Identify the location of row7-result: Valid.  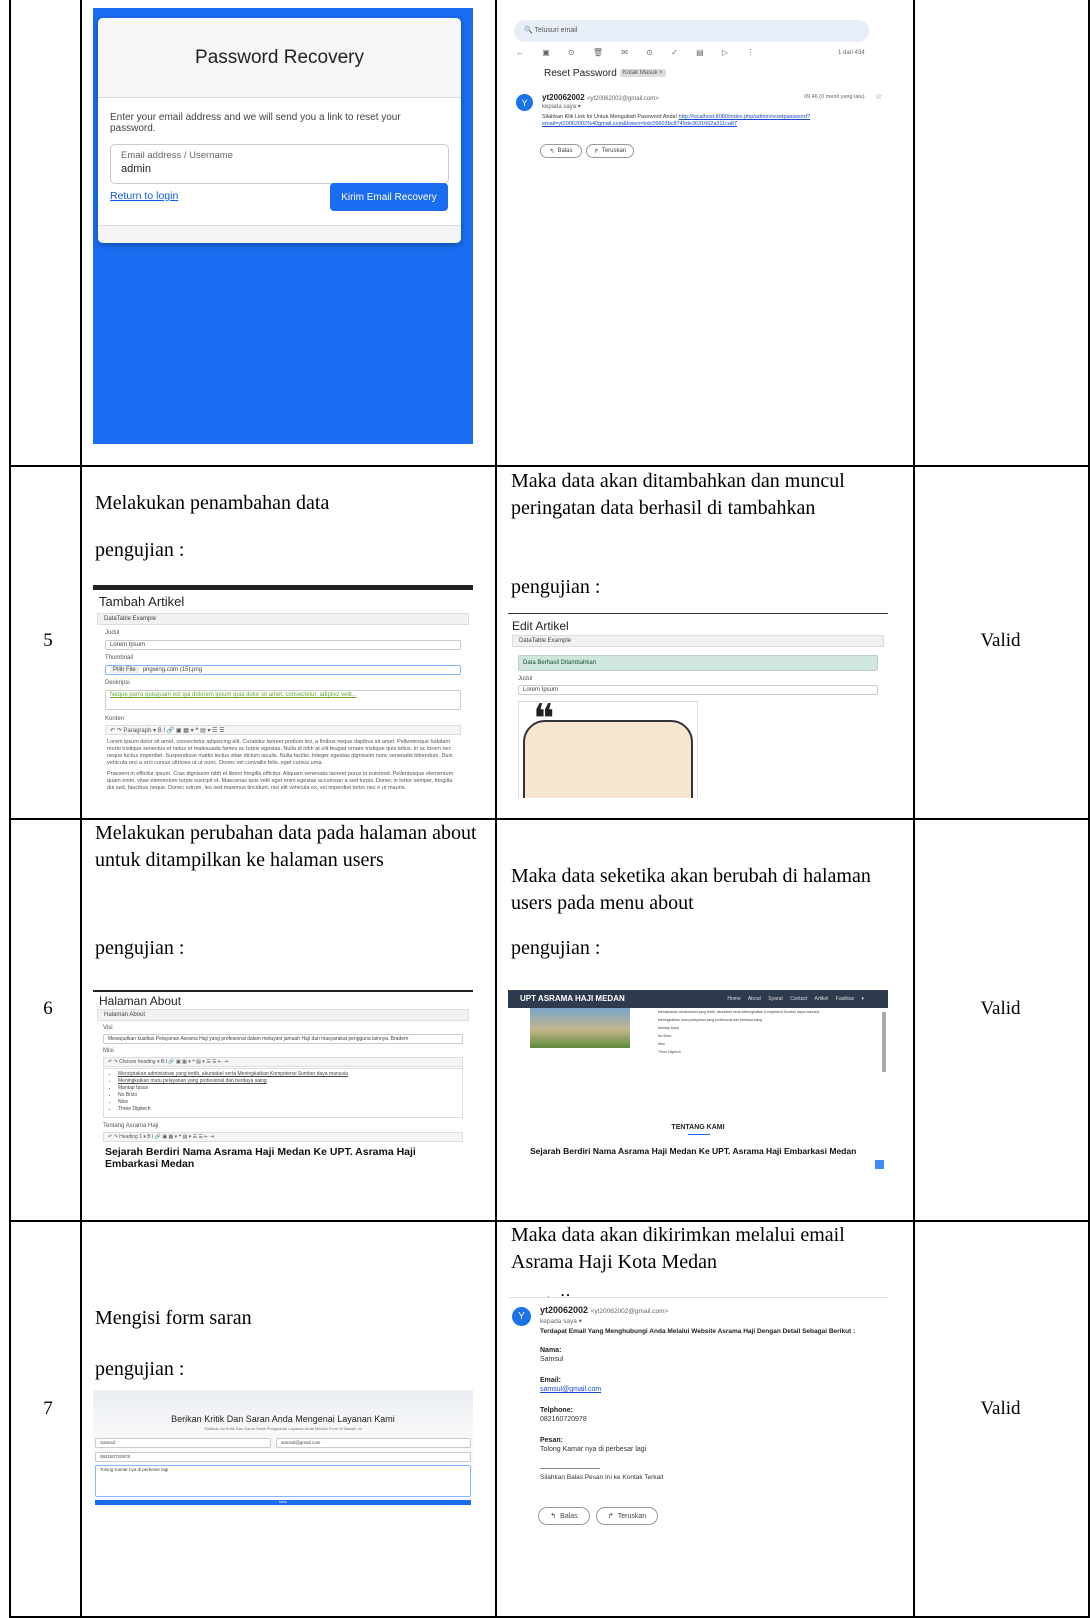
(1000, 1408).